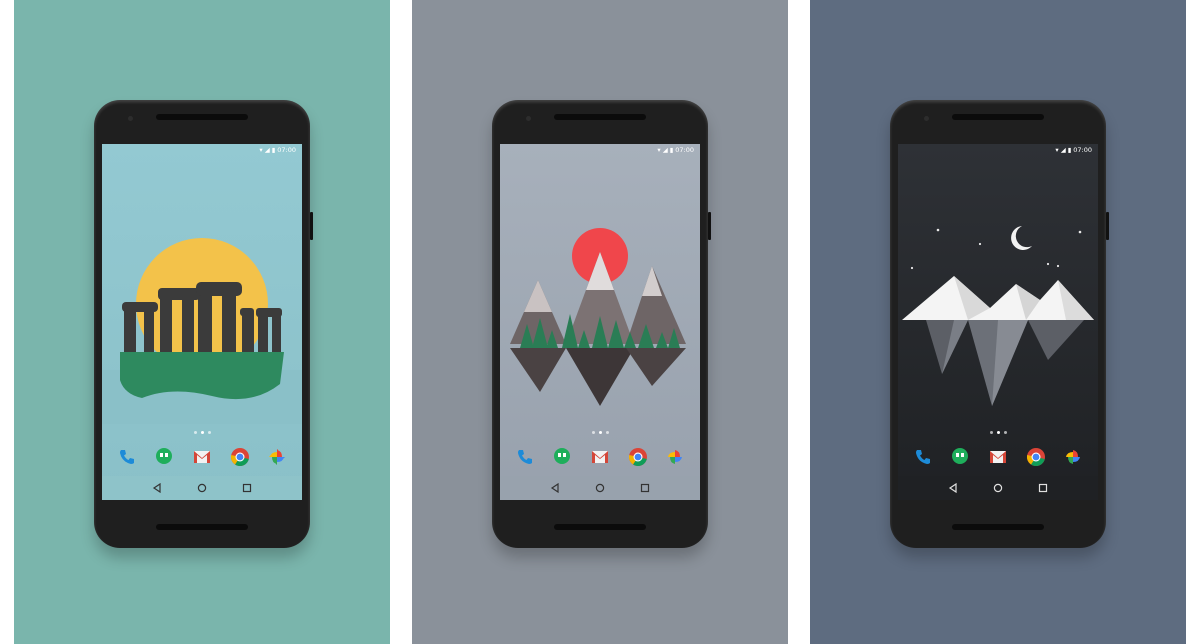 Image resolution: width=1200 pixels, height=644 pixels. I want to click on stars, so click(996, 249).